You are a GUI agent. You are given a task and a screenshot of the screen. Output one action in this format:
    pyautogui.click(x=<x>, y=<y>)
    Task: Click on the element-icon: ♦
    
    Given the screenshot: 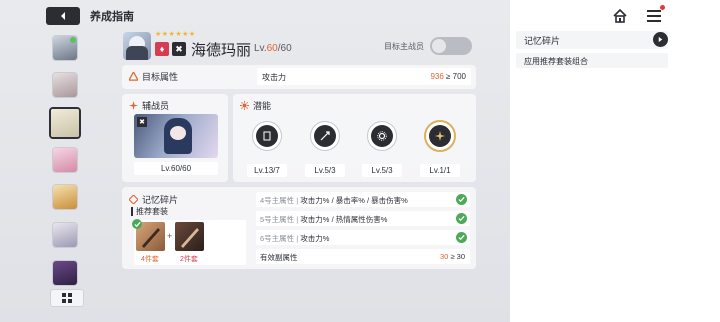 What is the action you would take?
    pyautogui.click(x=162, y=49)
    